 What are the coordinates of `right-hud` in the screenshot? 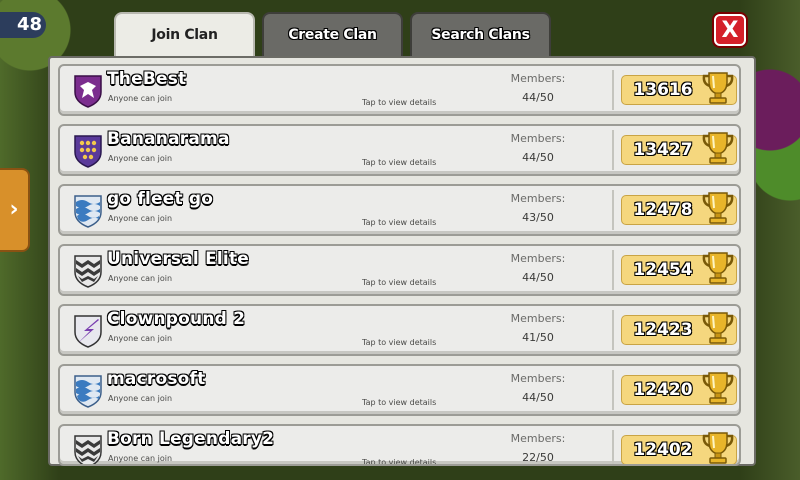 It's located at (775, 240).